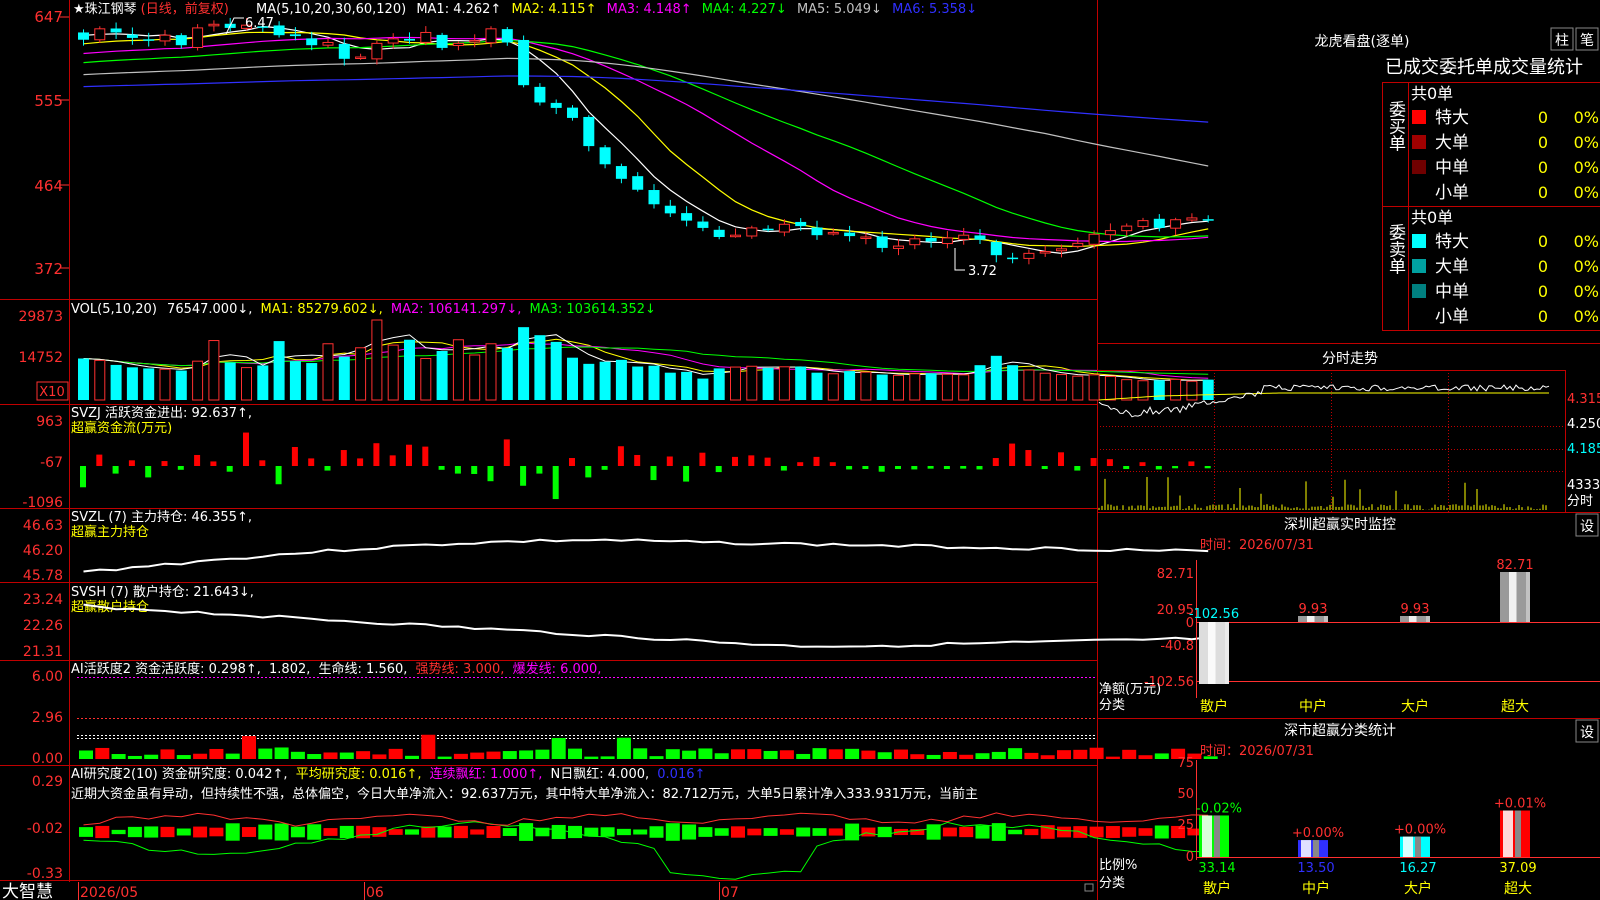  Describe the element at coordinates (42, 503) in the screenshot. I see `svzj-tick: -1096` at that location.